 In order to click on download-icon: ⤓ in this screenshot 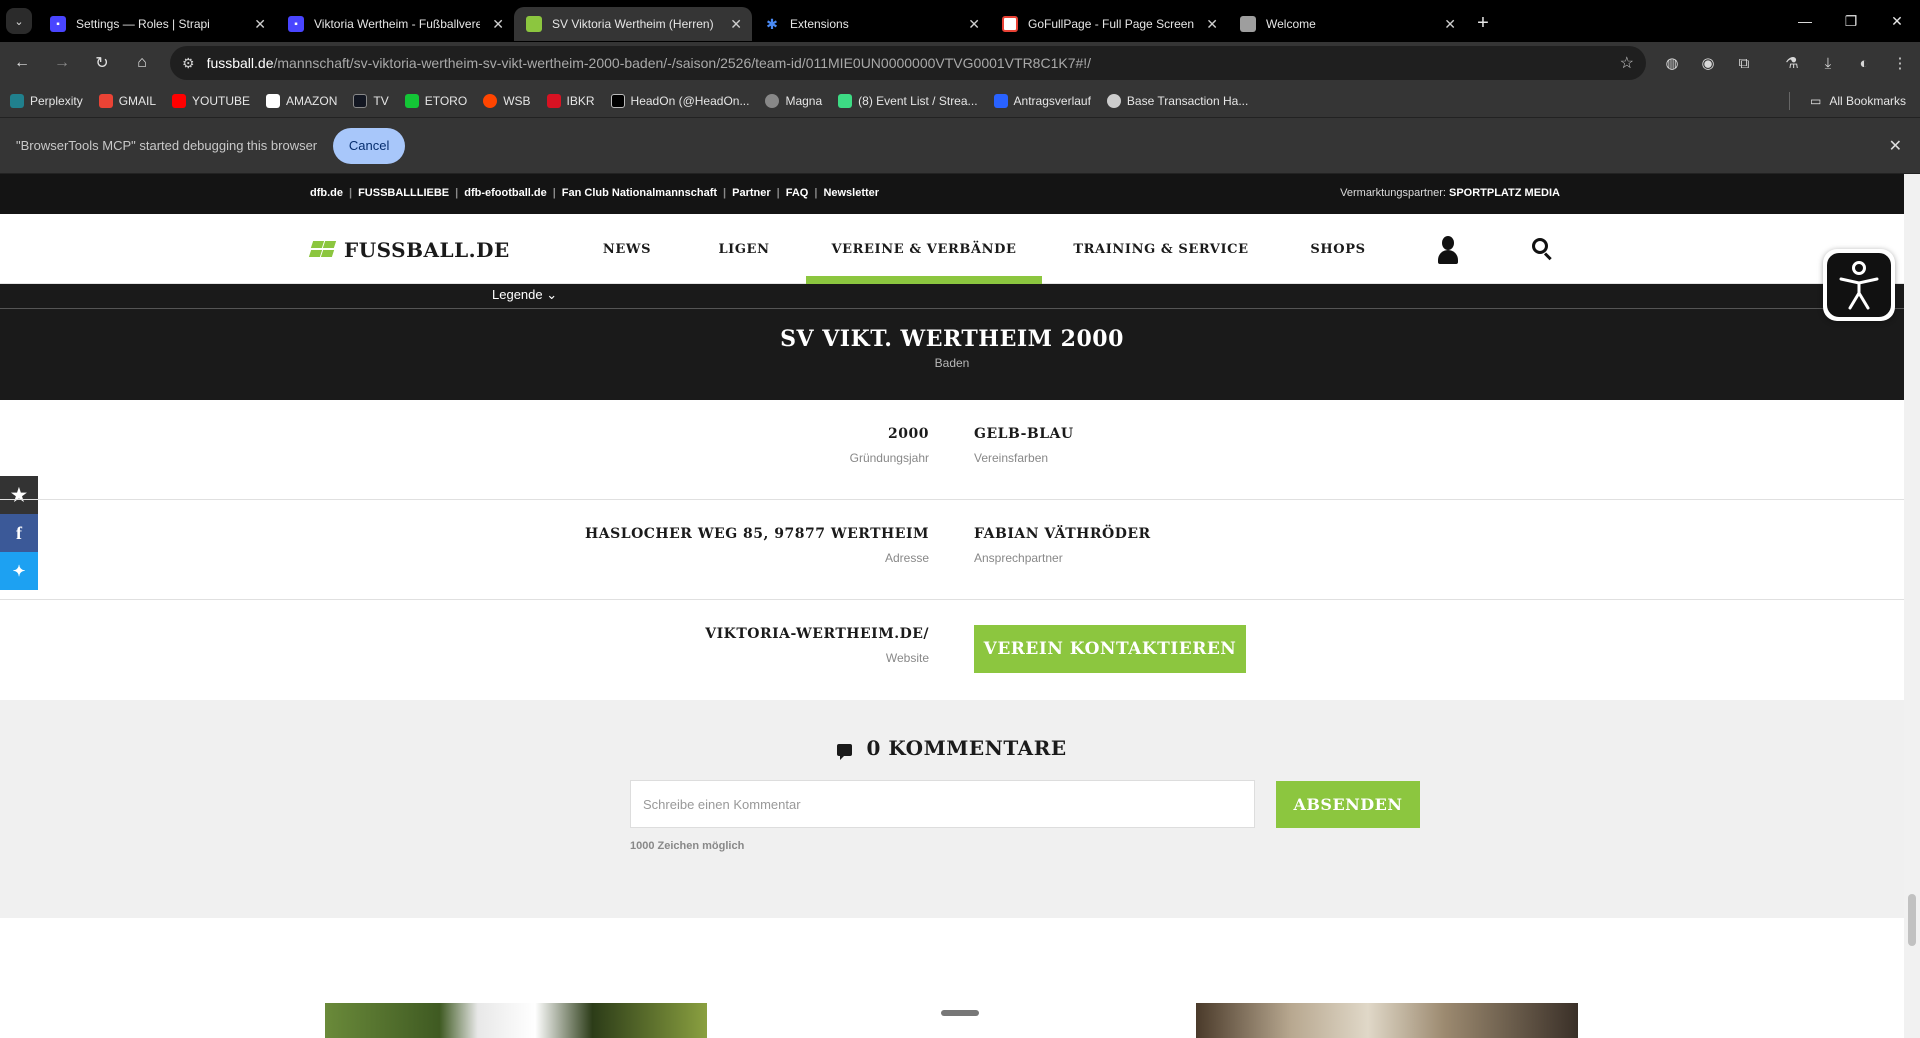, I will do `click(1828, 63)`.